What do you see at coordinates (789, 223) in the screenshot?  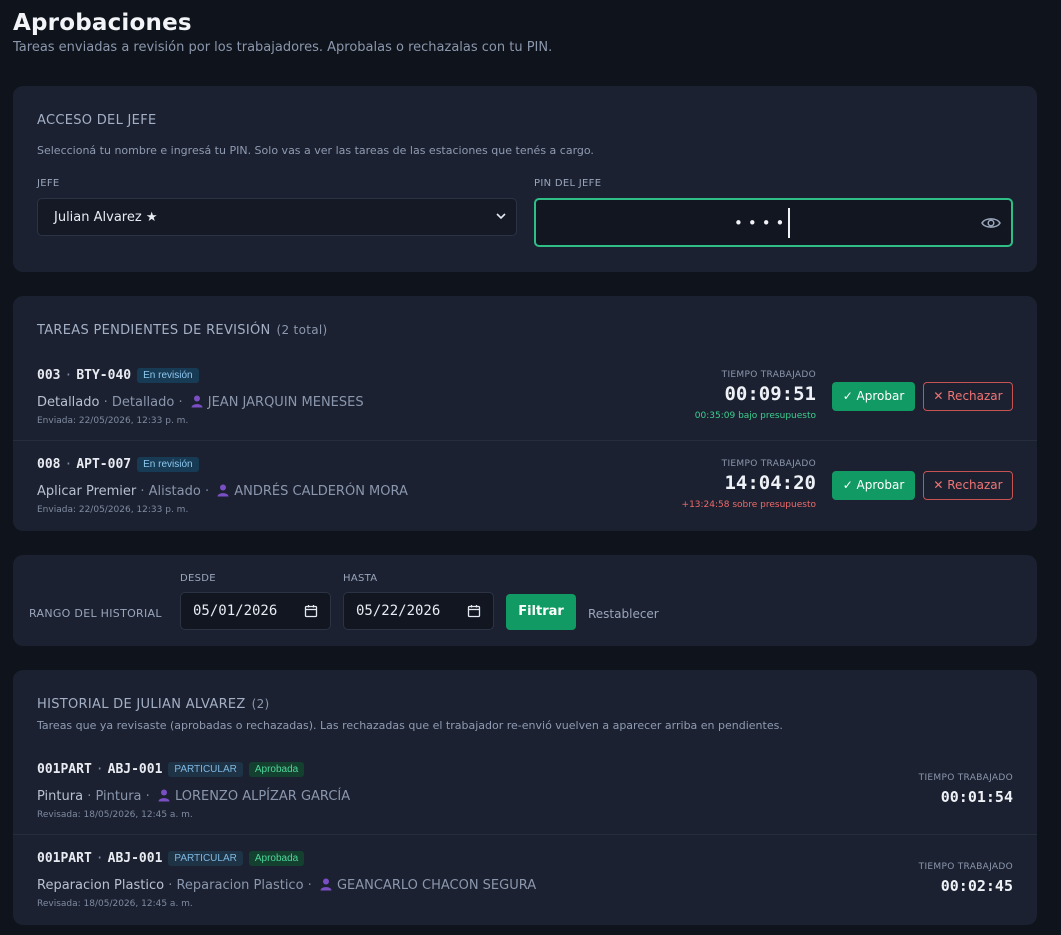 I see `text-caret` at bounding box center [789, 223].